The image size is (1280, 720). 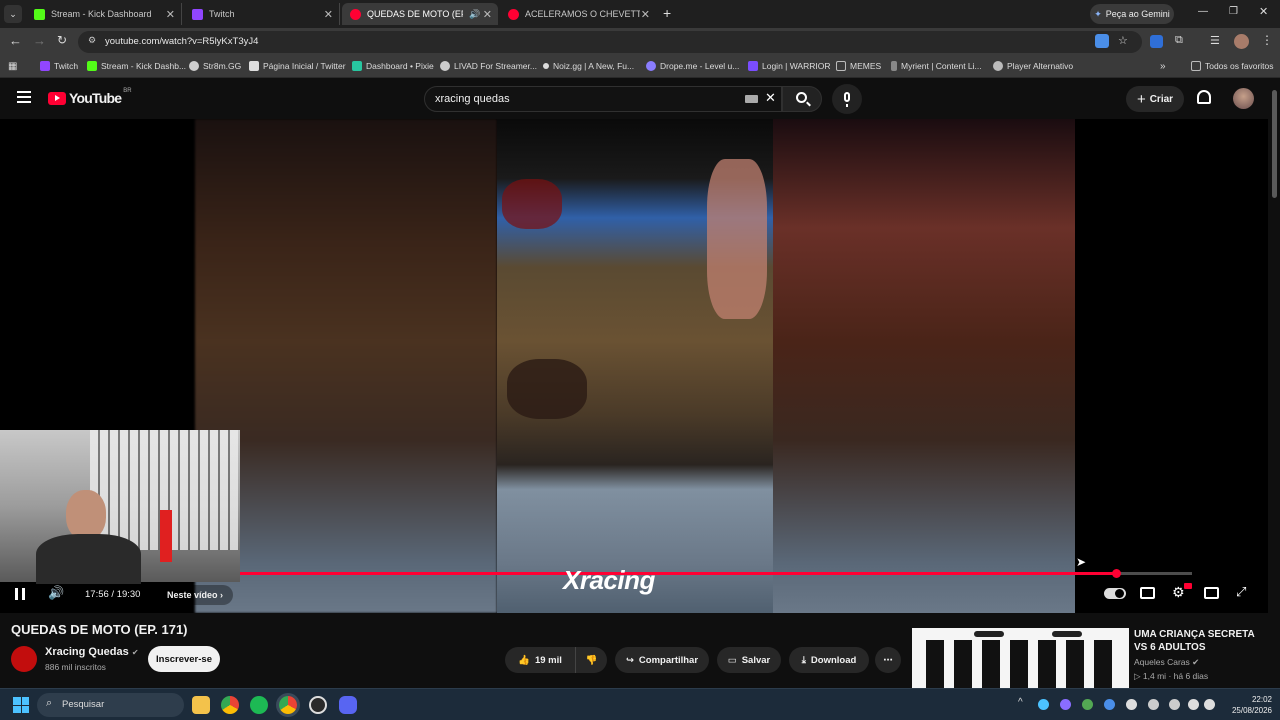 I want to click on taskbar-clock: 22:02 25/08/2026, so click(x=1244, y=705).